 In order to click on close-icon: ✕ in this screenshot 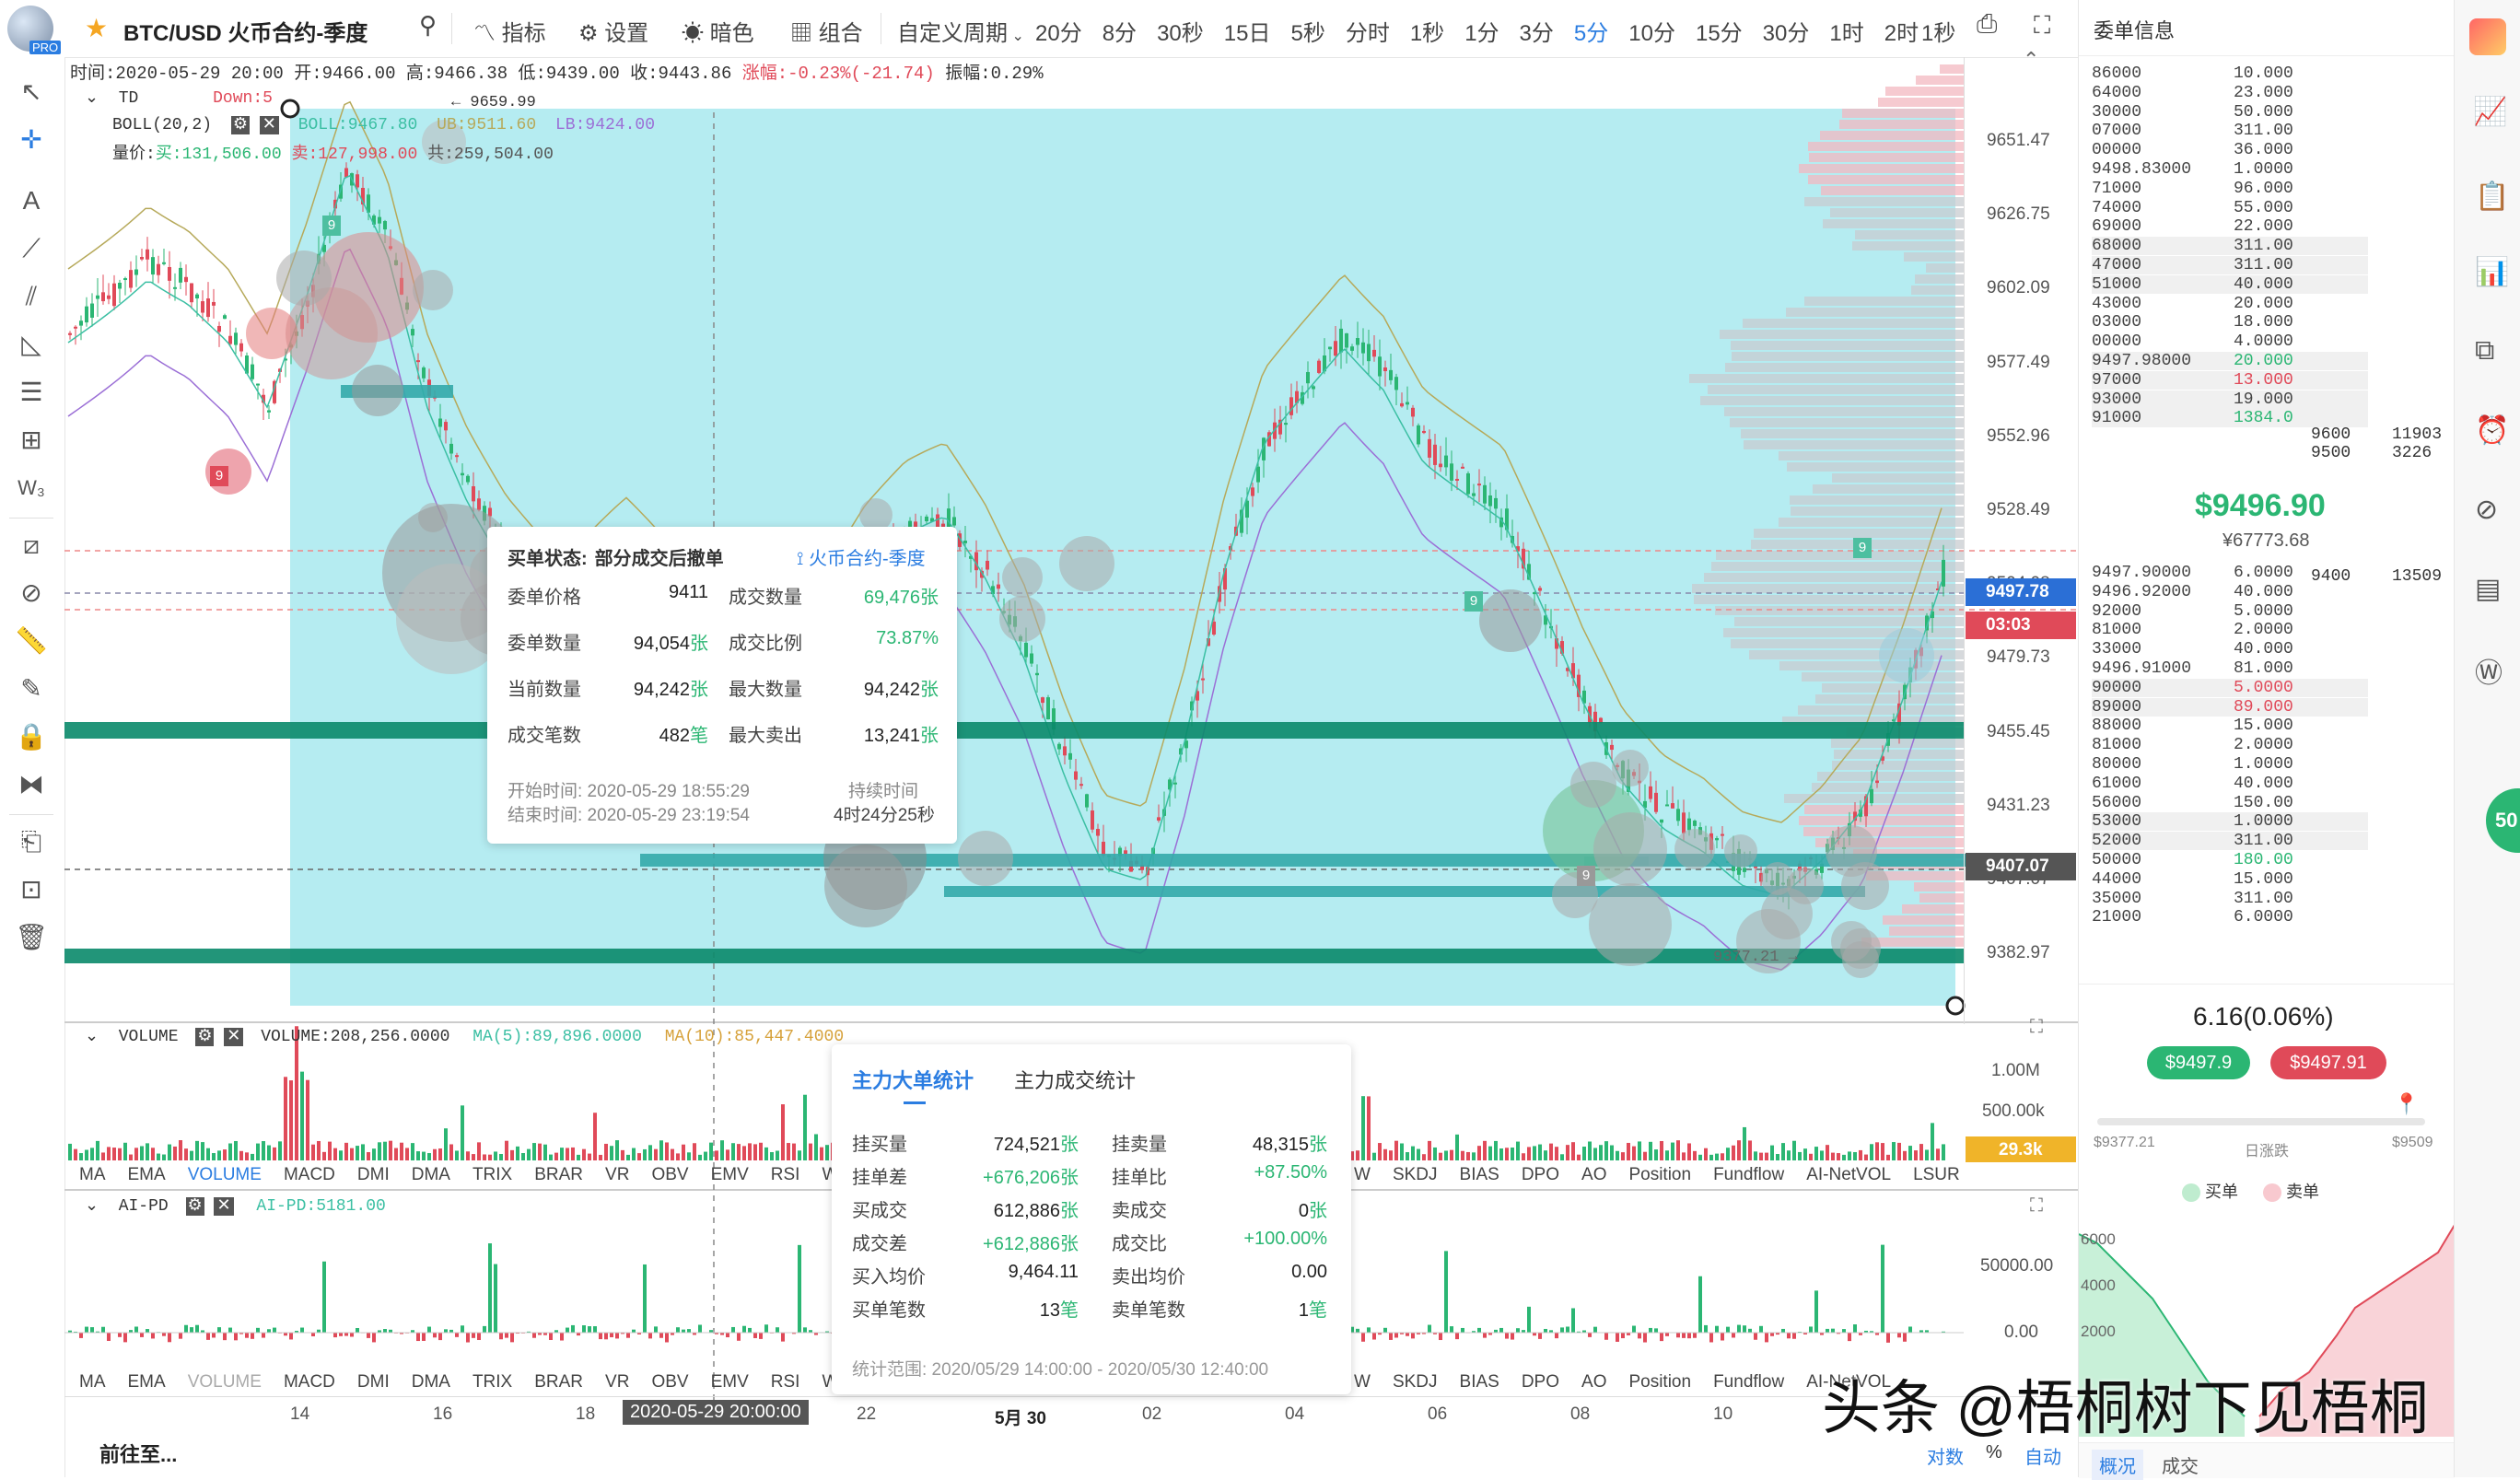, I will do `click(223, 1206)`.